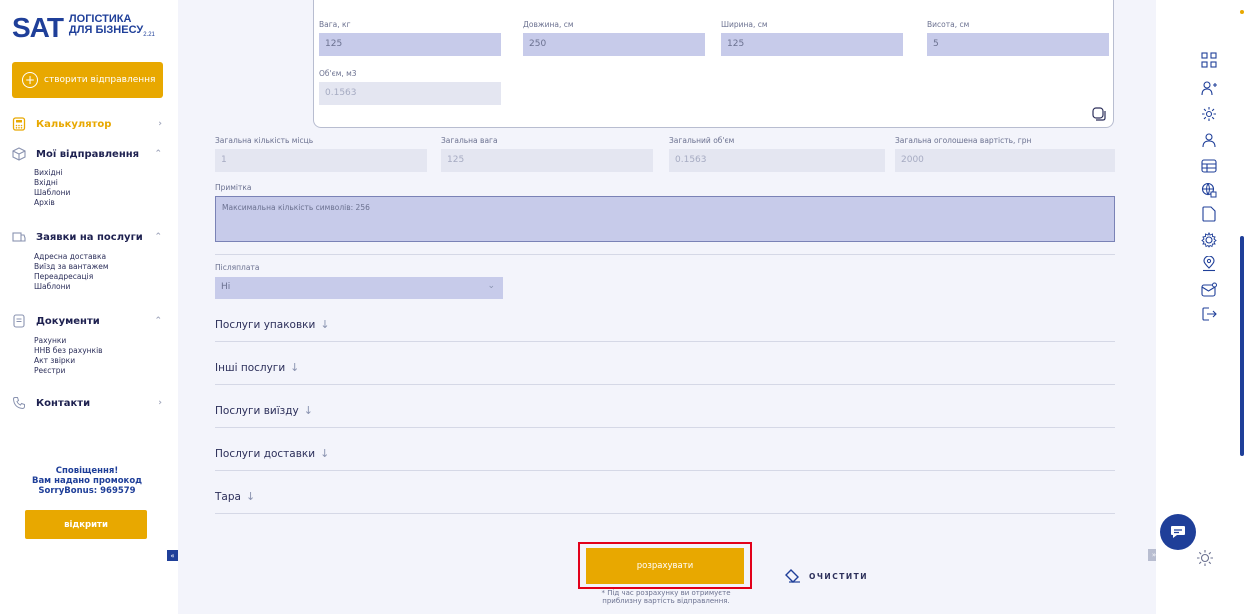  Describe the element at coordinates (410, 44) in the screenshot. I see `weight-input: 125` at that location.